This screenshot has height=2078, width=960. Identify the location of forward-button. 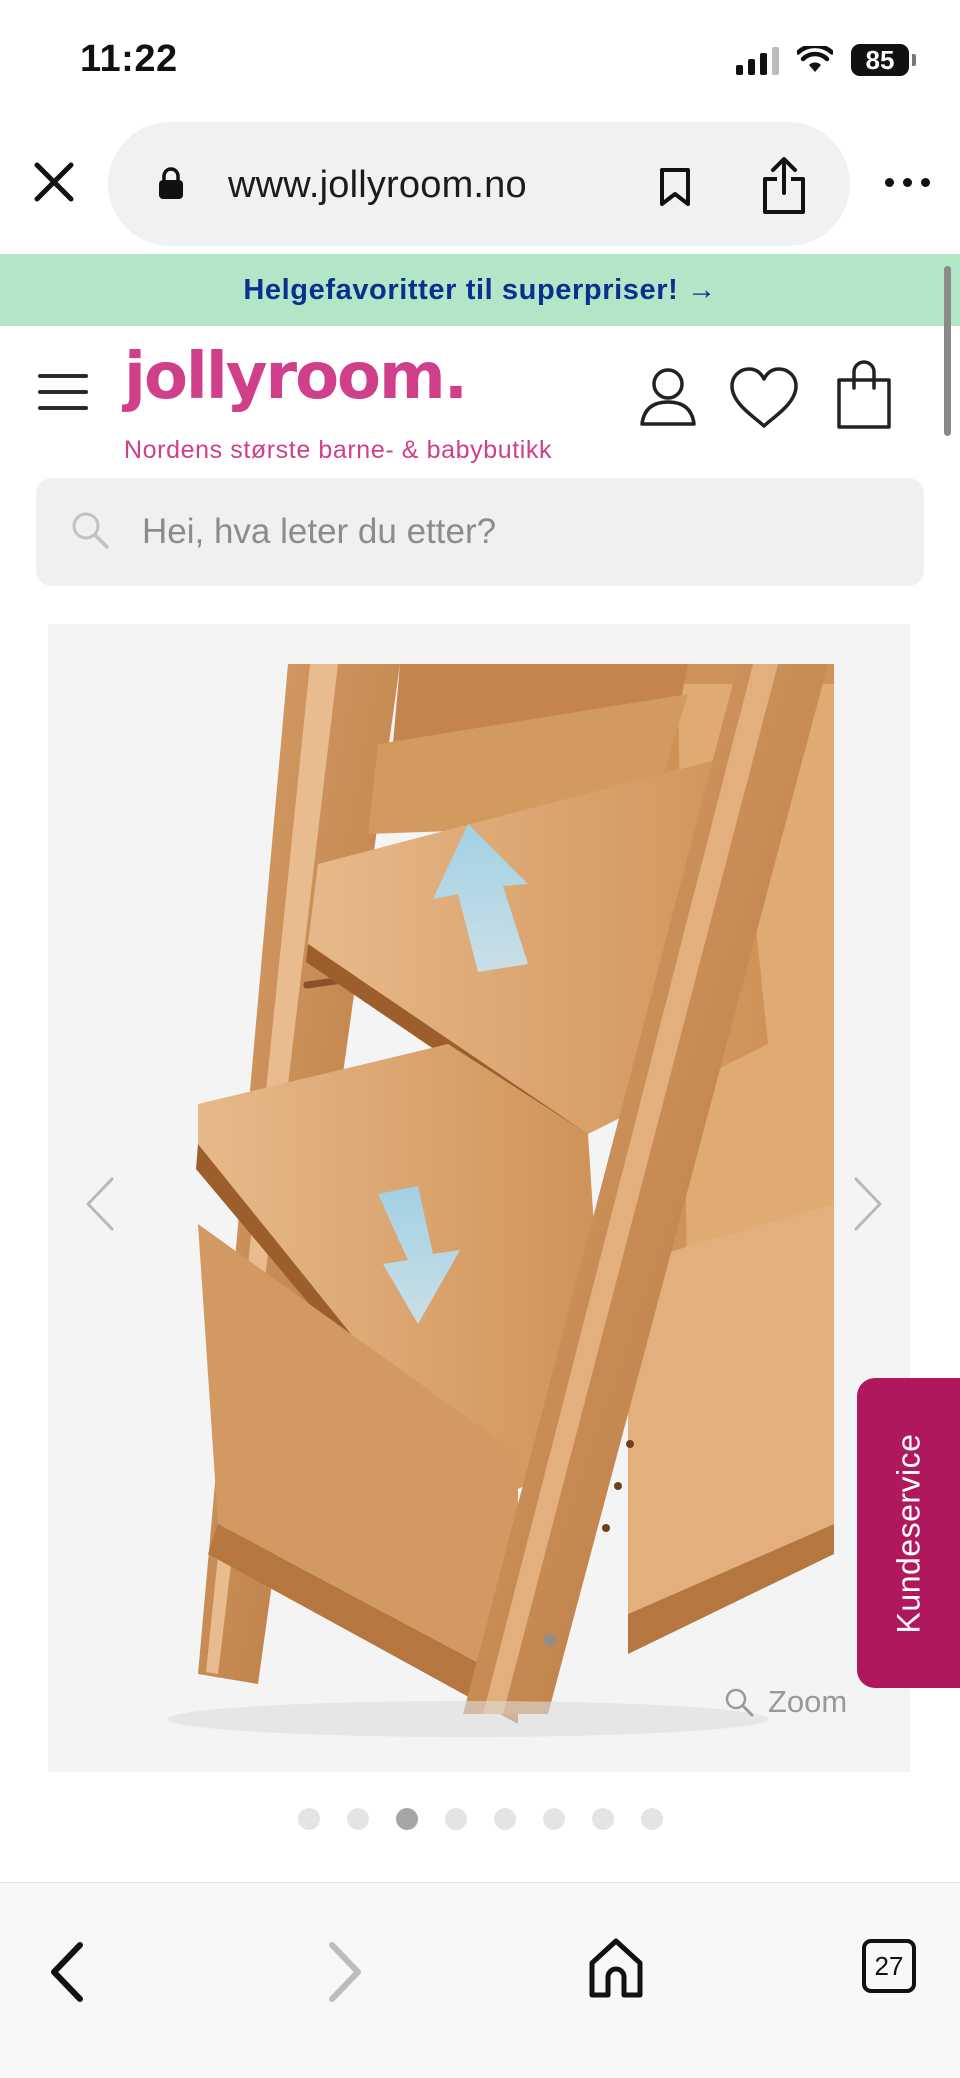
(342, 1972).